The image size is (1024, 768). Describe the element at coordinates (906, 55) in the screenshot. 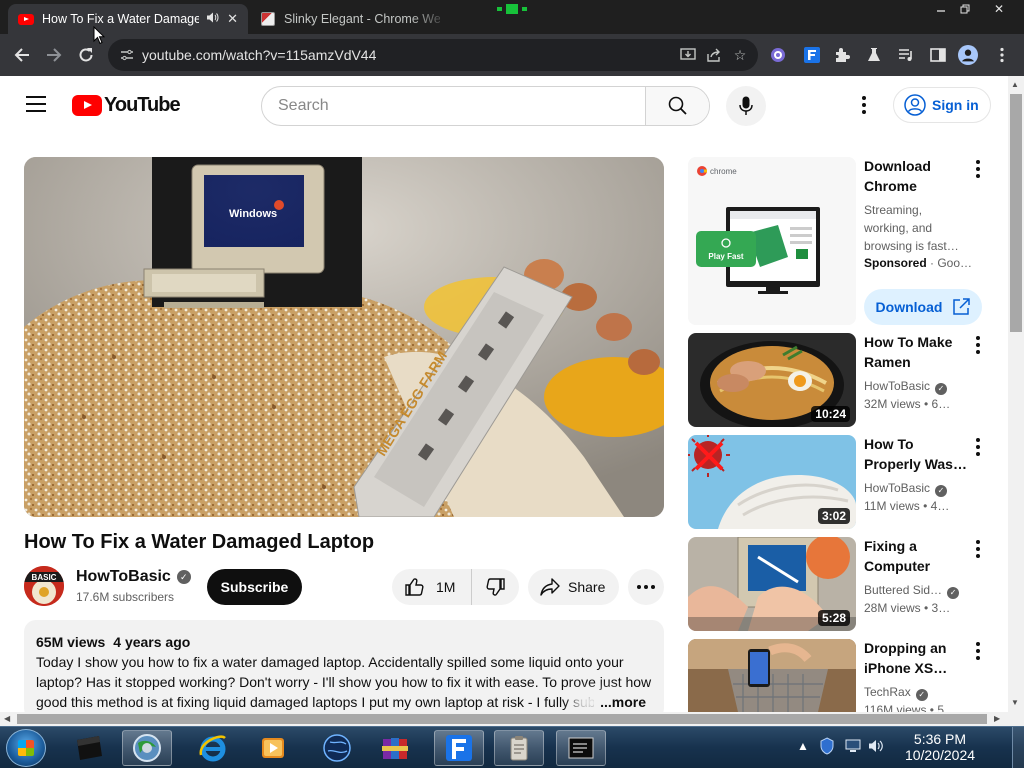

I see `media-queue-icon` at that location.